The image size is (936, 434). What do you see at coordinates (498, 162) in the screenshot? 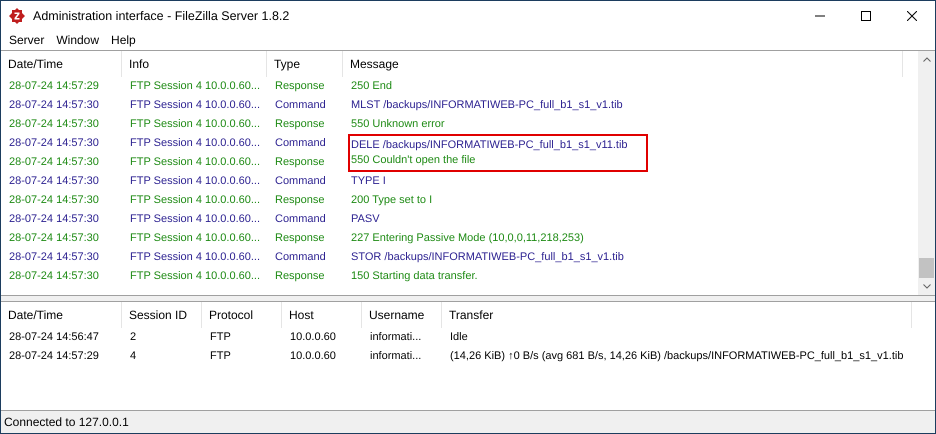
I see `highlighted-message: 550 Couldn't open the file` at bounding box center [498, 162].